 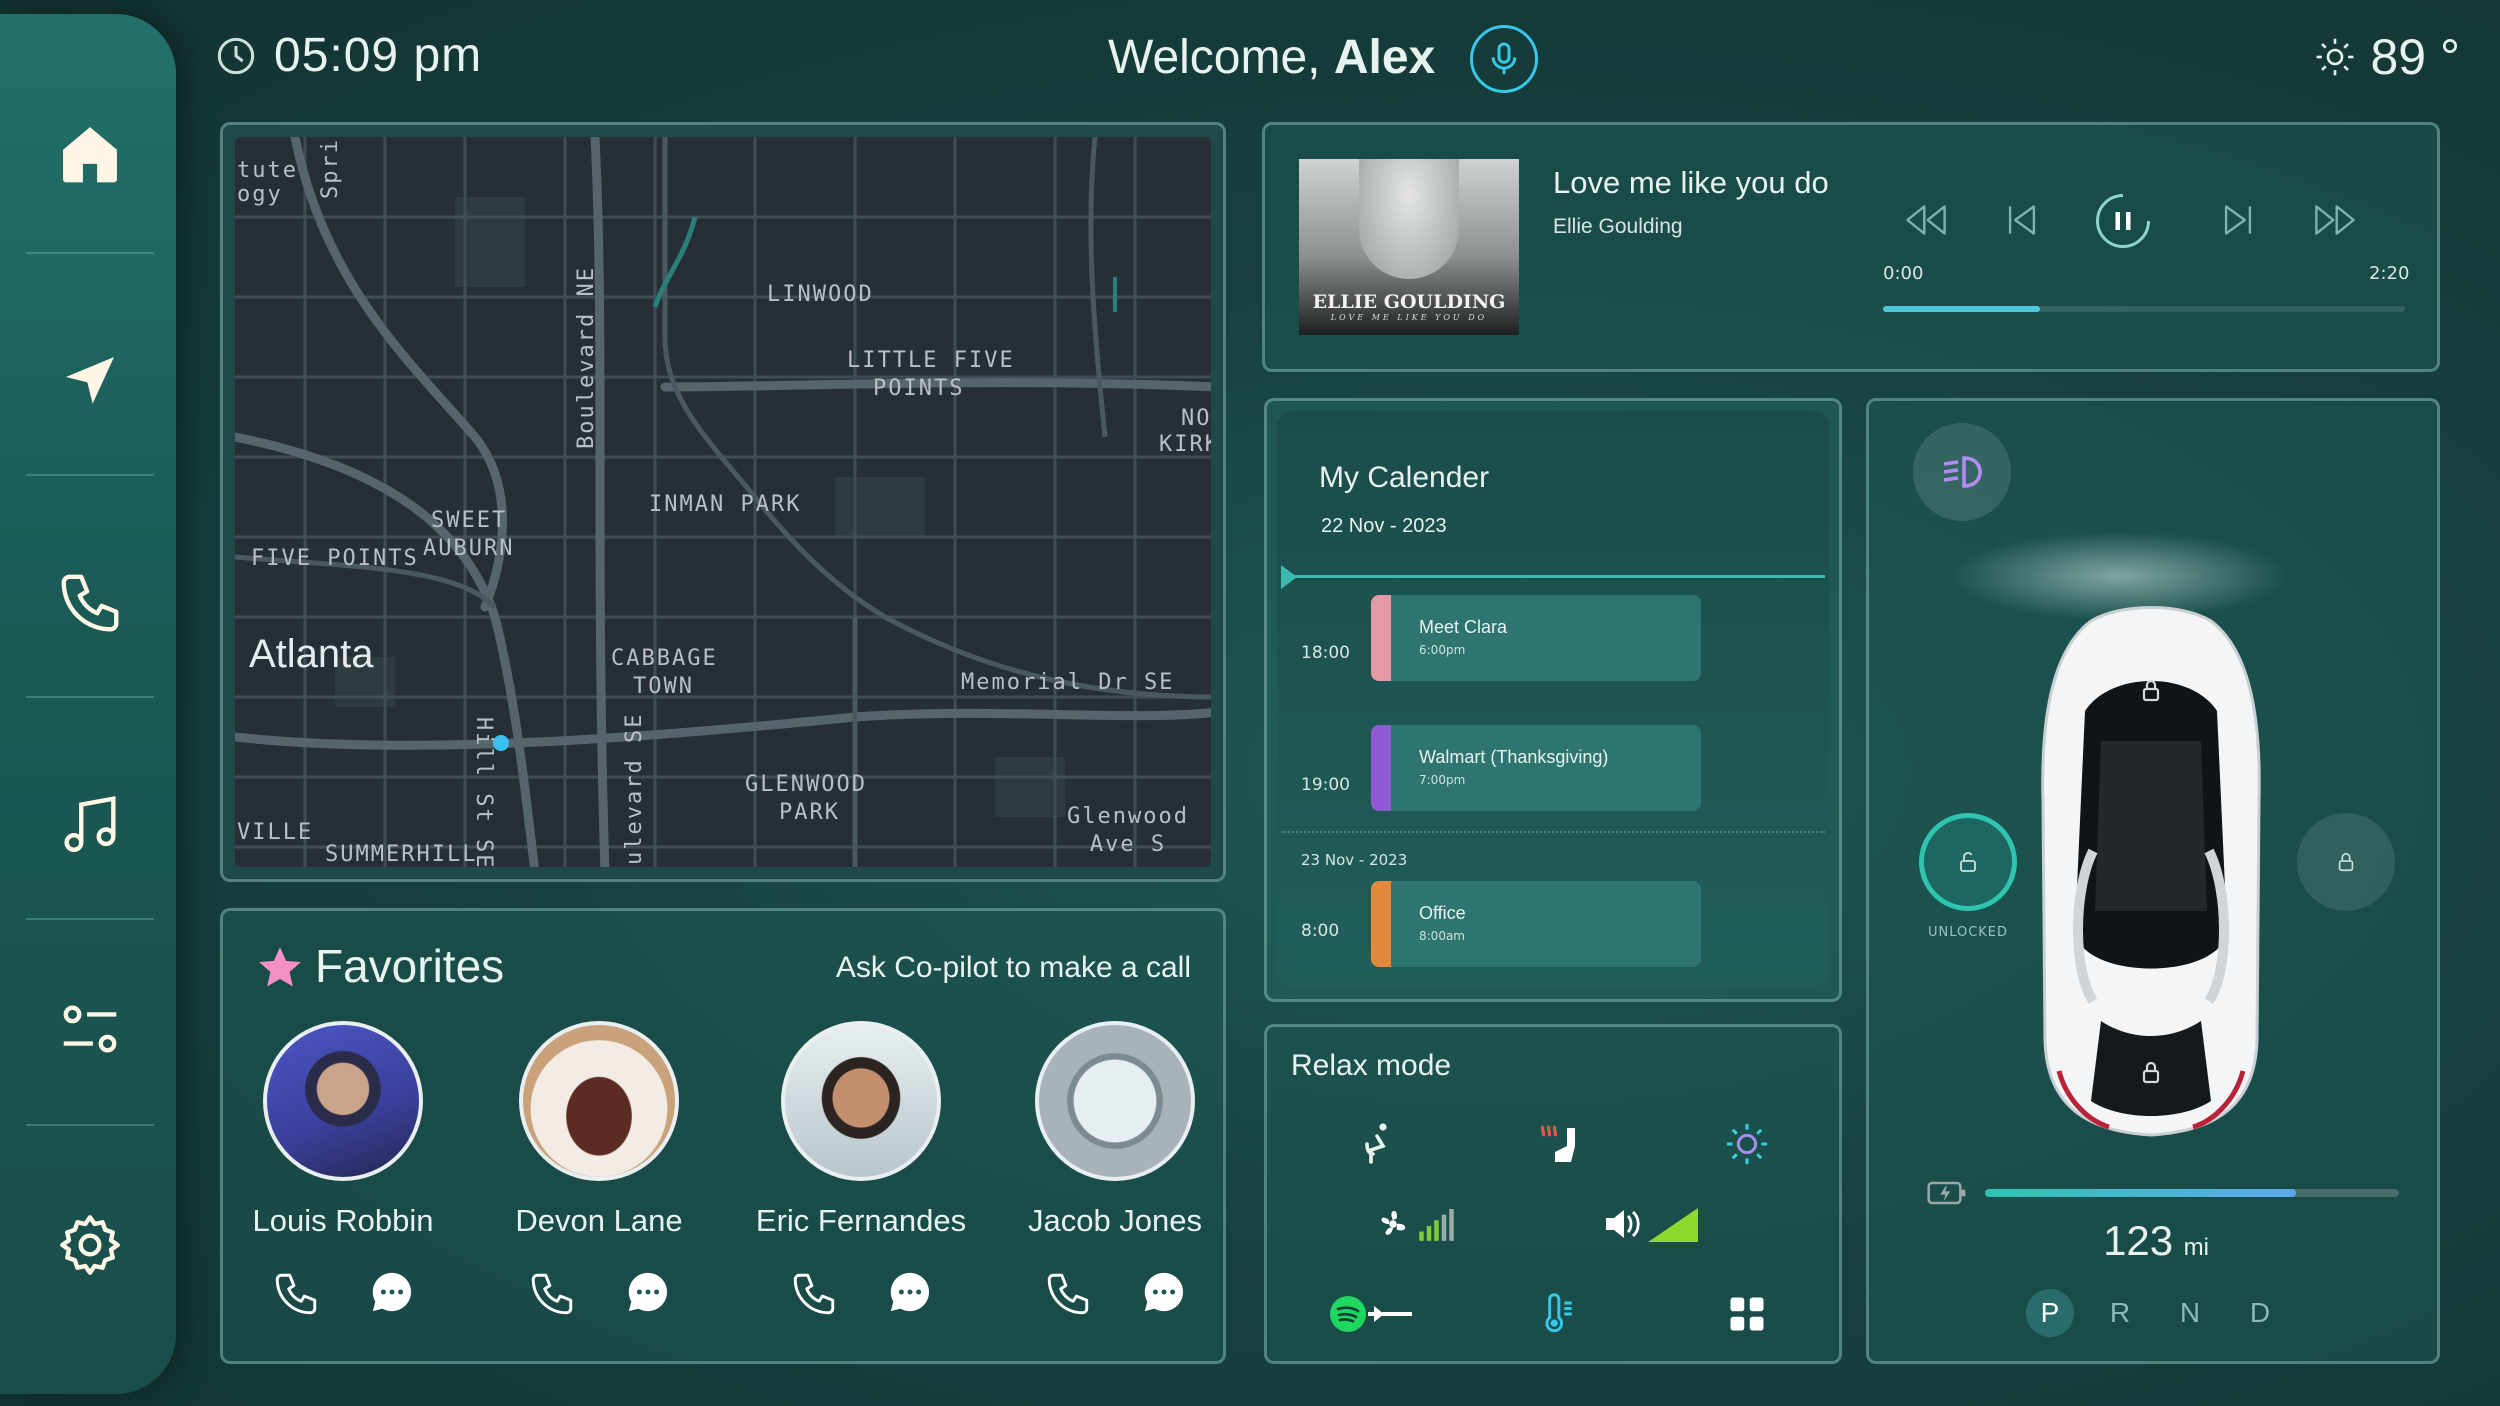 I want to click on copilot-hint: Ask Co-pilot to make a call, so click(x=1013, y=967).